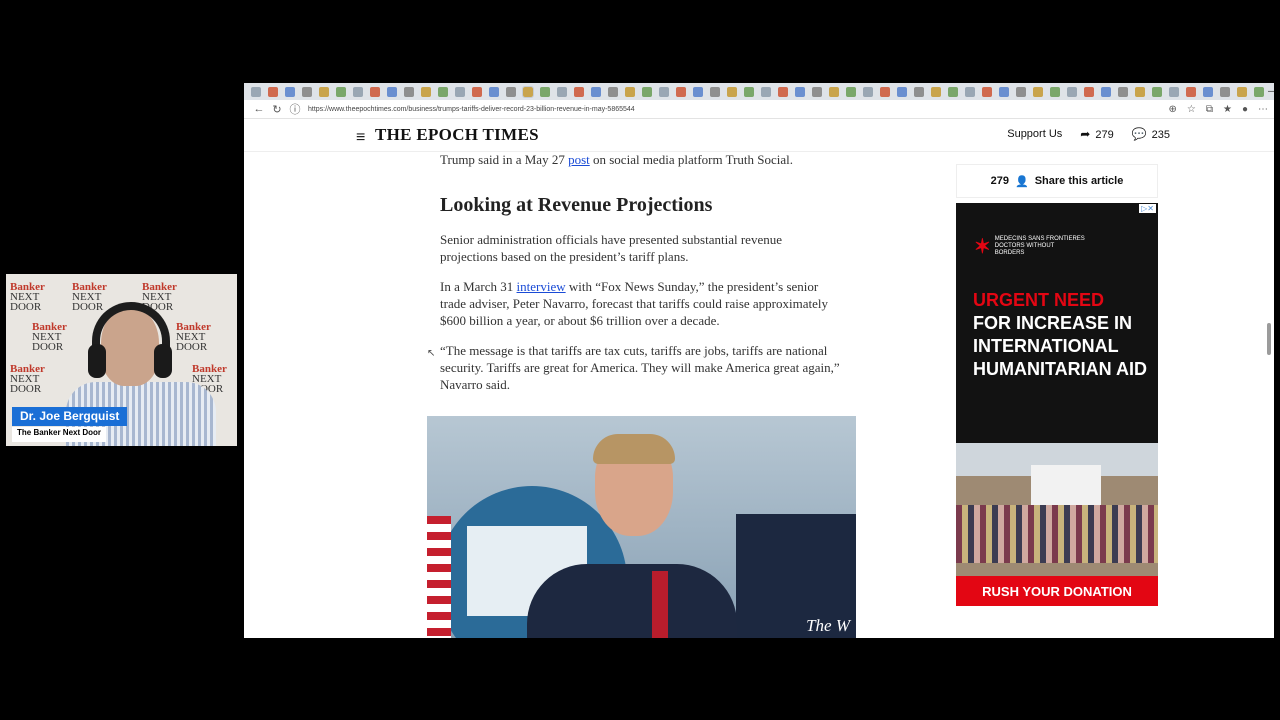  I want to click on scrollbar-thumb, so click(1269, 339).